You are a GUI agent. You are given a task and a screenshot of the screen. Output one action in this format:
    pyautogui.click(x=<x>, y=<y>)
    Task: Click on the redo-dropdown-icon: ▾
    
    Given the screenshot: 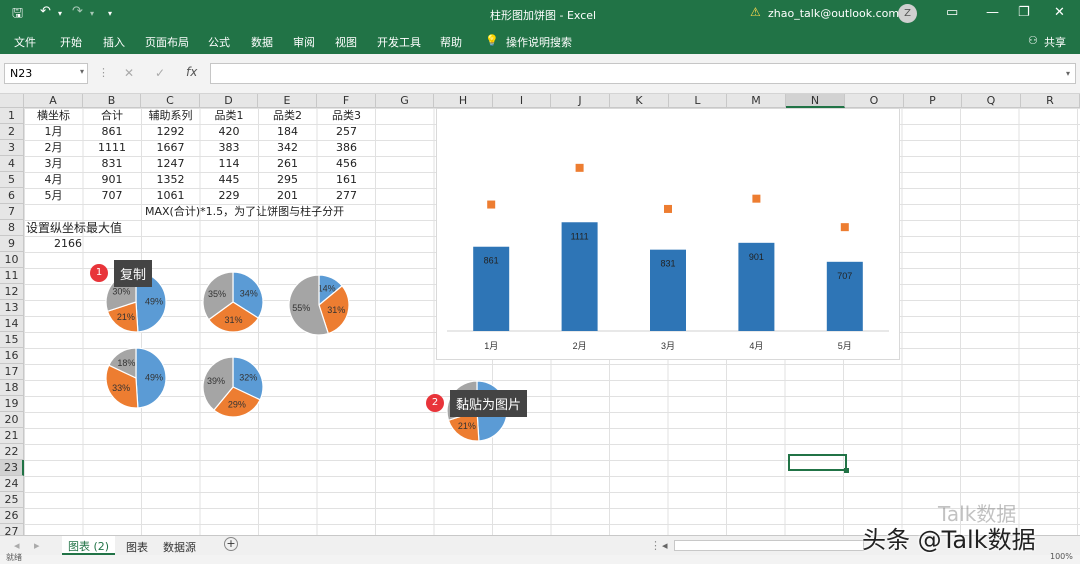 What is the action you would take?
    pyautogui.click(x=92, y=13)
    